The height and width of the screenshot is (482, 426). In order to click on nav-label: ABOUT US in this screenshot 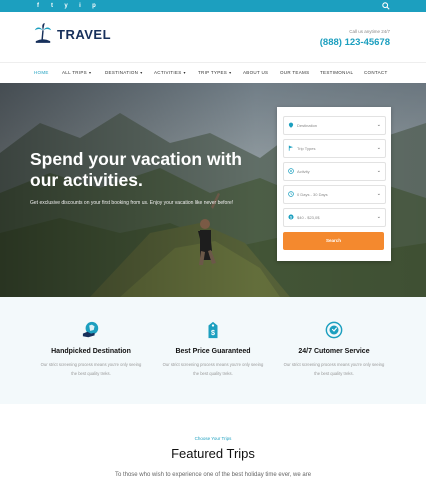, I will do `click(256, 72)`.